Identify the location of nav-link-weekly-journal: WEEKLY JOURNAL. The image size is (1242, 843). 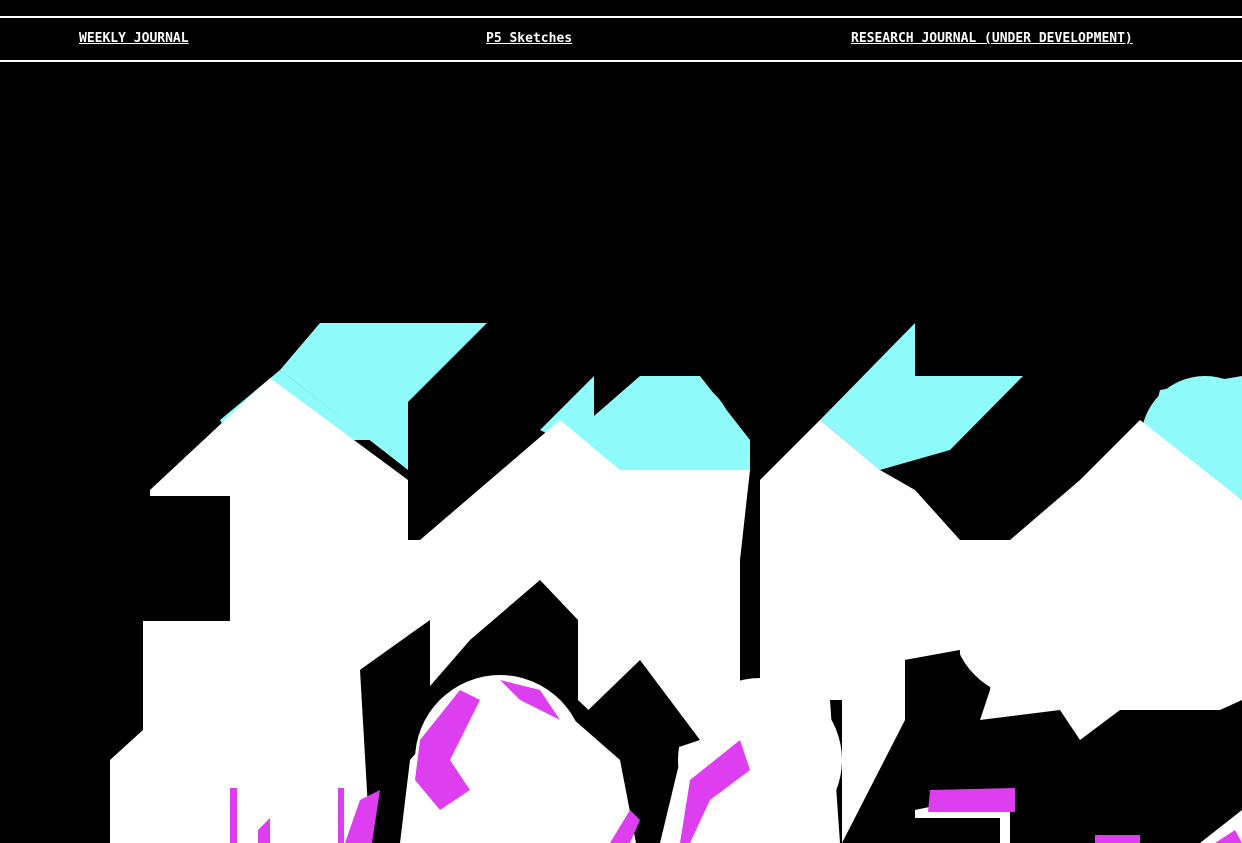
(134, 38).